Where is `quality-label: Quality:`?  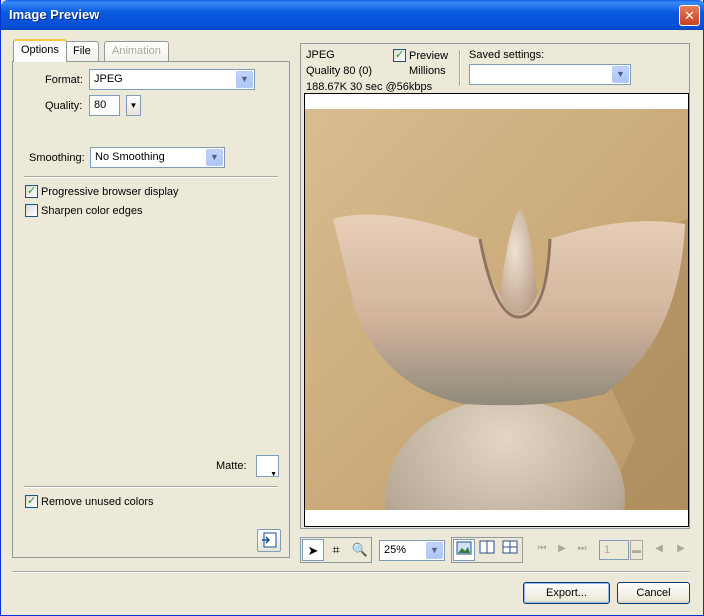
quality-label: Quality: is located at coordinates (64, 106).